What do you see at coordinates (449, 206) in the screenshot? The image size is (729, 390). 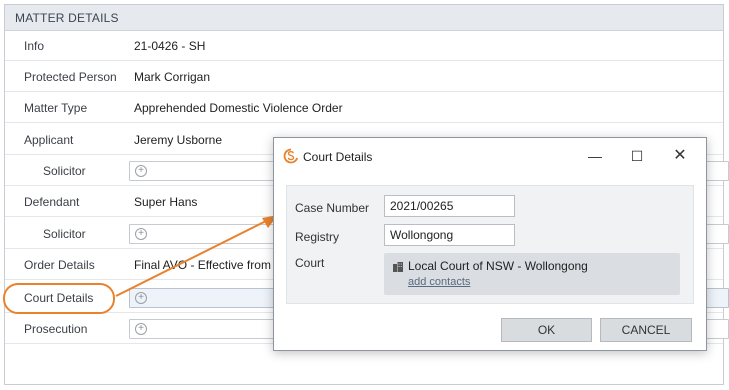 I see `case-number-input: 2021/00265` at bounding box center [449, 206].